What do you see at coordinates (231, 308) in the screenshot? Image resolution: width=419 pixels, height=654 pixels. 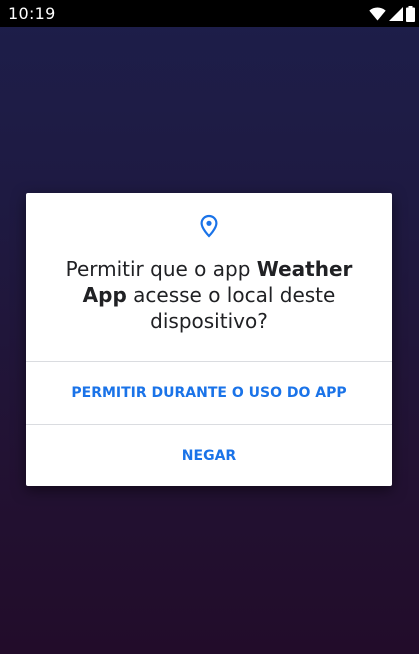 I see `dialog-title-suffix: acesse o local deste dispositivo?` at bounding box center [231, 308].